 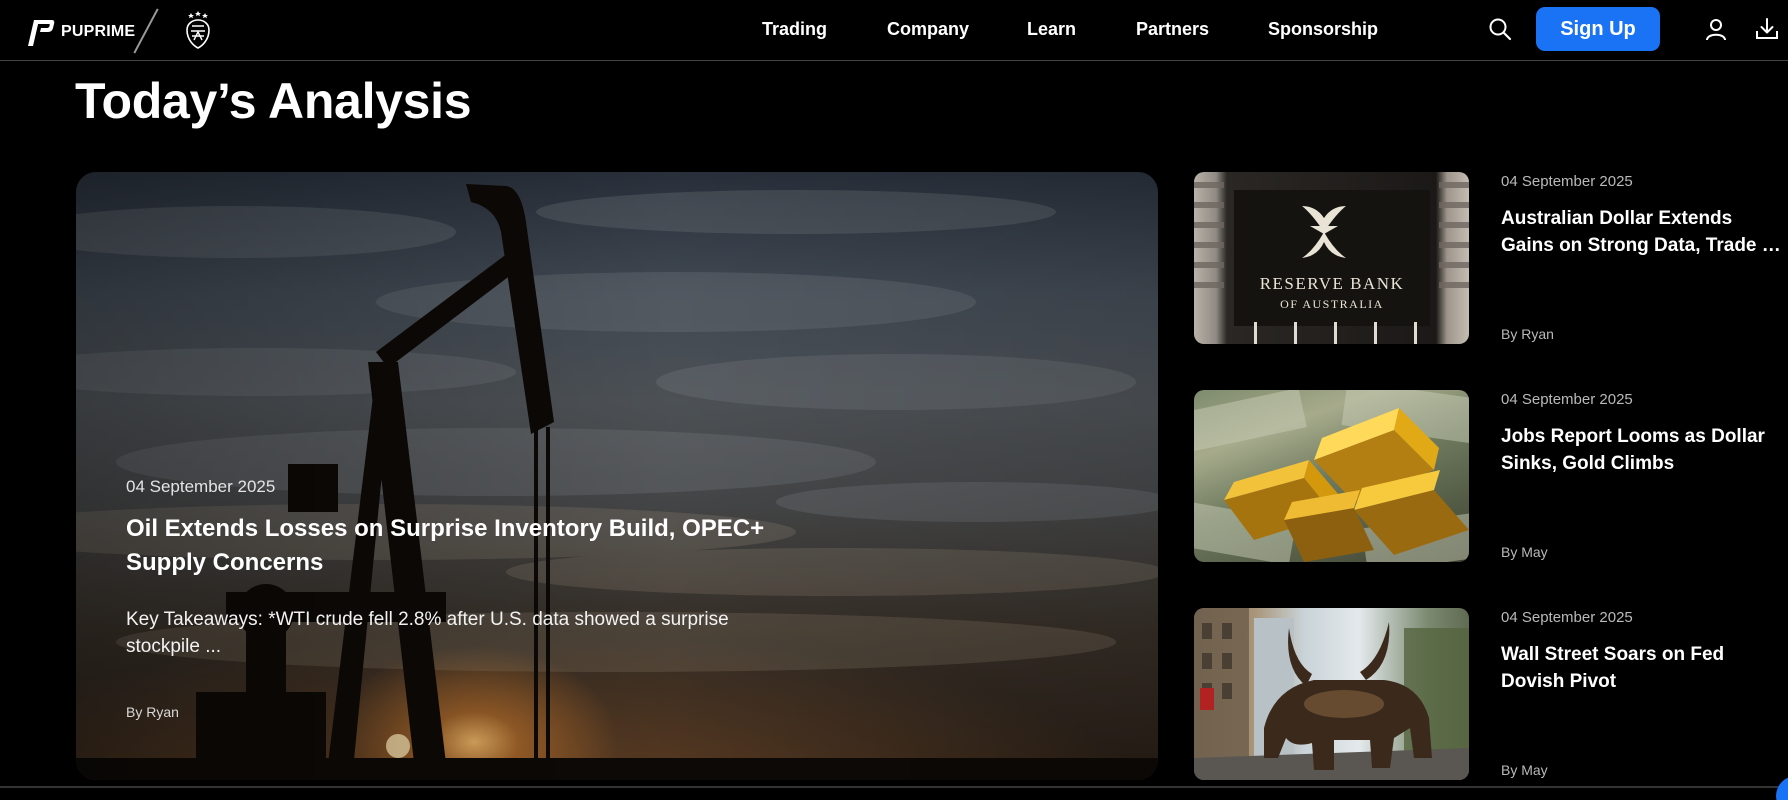 What do you see at coordinates (1332, 304) in the screenshot?
I see `thumb-text-line-2: OF AUSTRALIA` at bounding box center [1332, 304].